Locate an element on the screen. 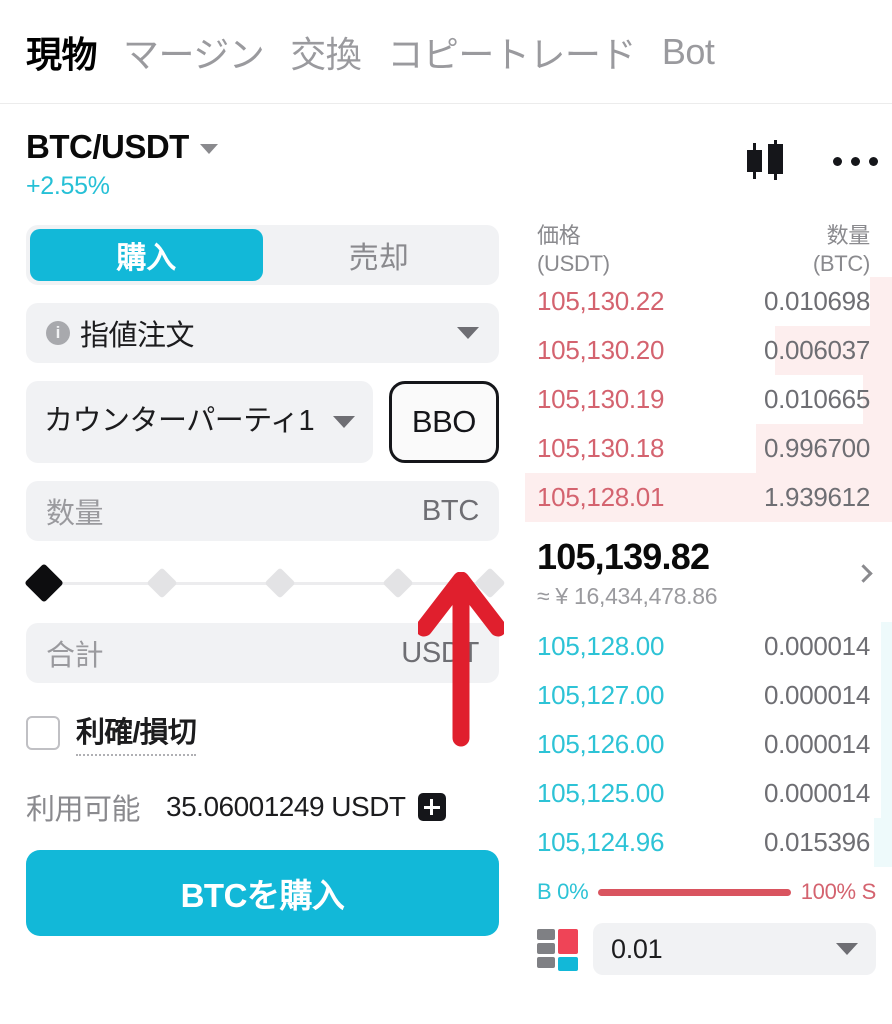 Image resolution: width=892 pixels, height=1024 pixels. bid-price: 105,128.00 is located at coordinates (601, 646).